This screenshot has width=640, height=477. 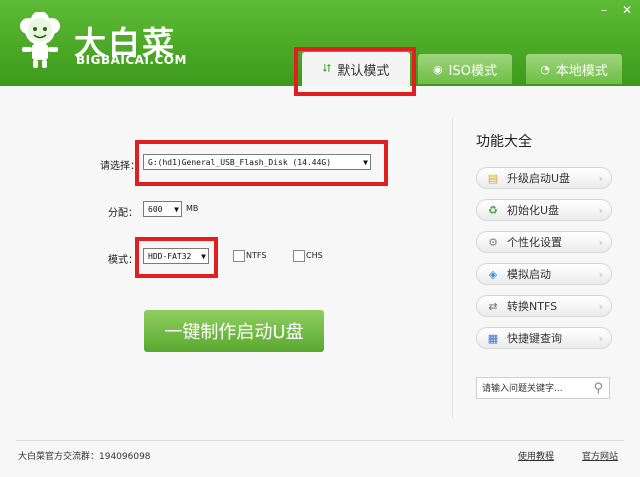 I want to click on tab-label: ISO模式, so click(x=472, y=71).